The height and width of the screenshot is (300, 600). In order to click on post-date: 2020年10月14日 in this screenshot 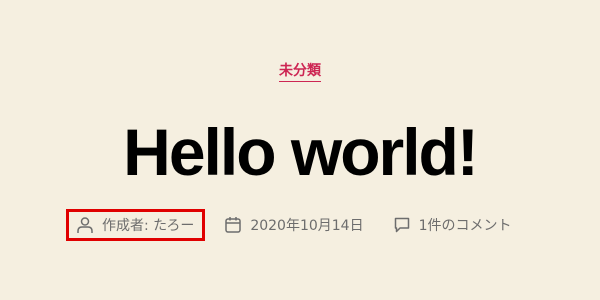, I will do `click(293, 225)`.